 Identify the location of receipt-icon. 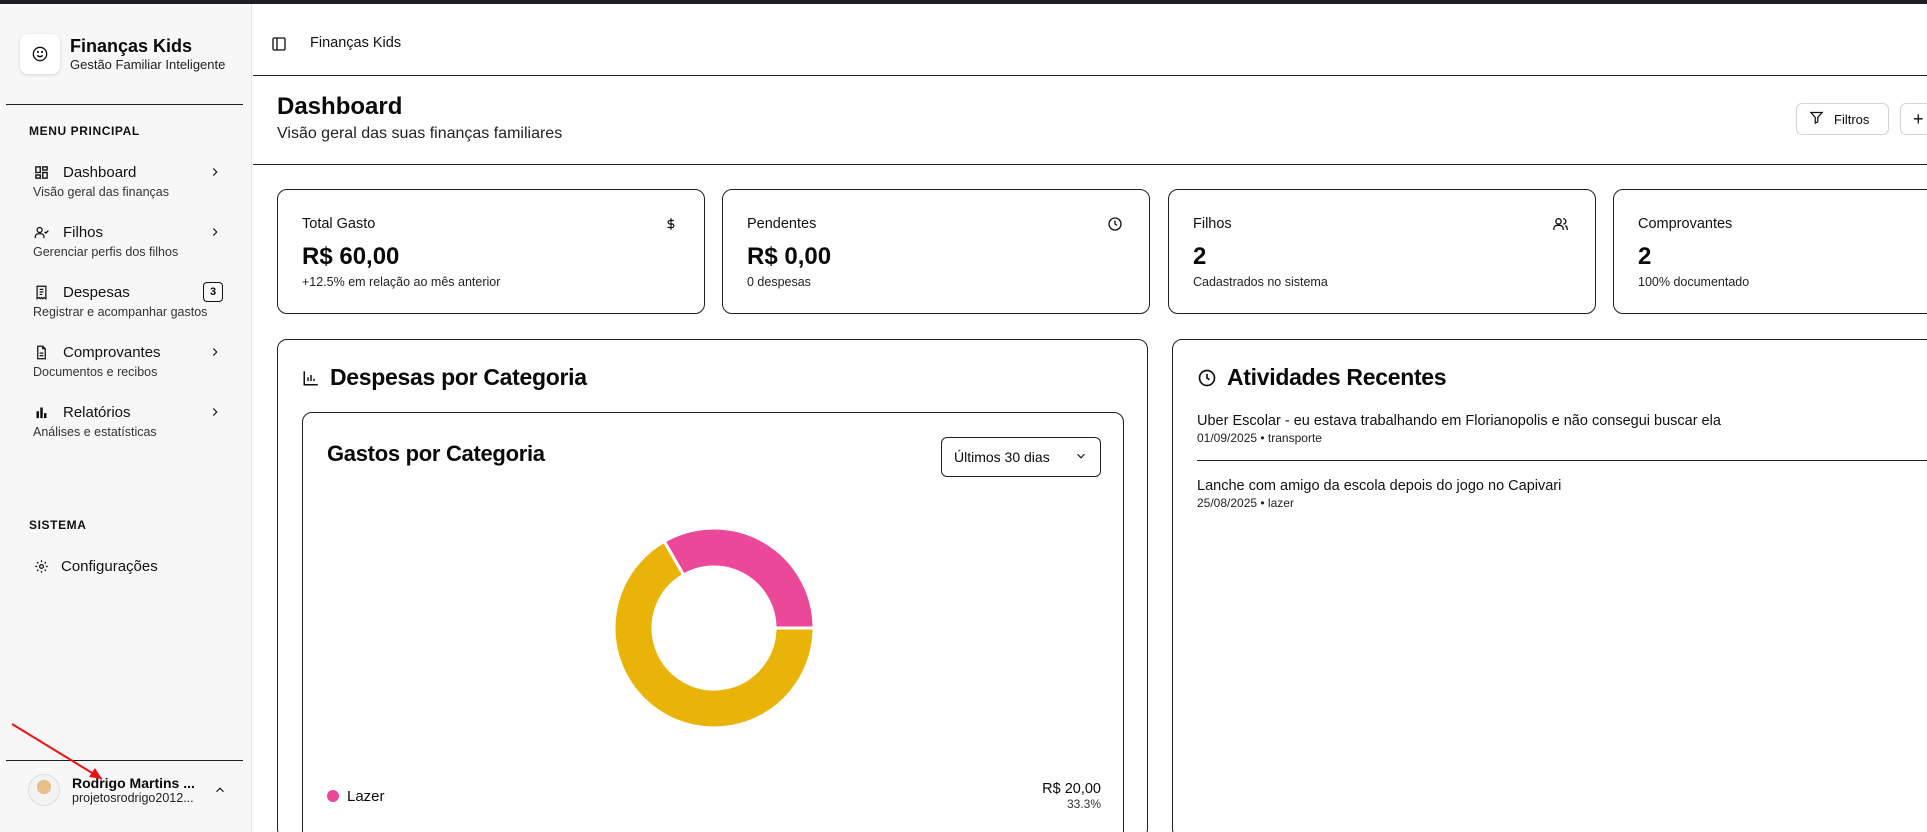
(41, 292).